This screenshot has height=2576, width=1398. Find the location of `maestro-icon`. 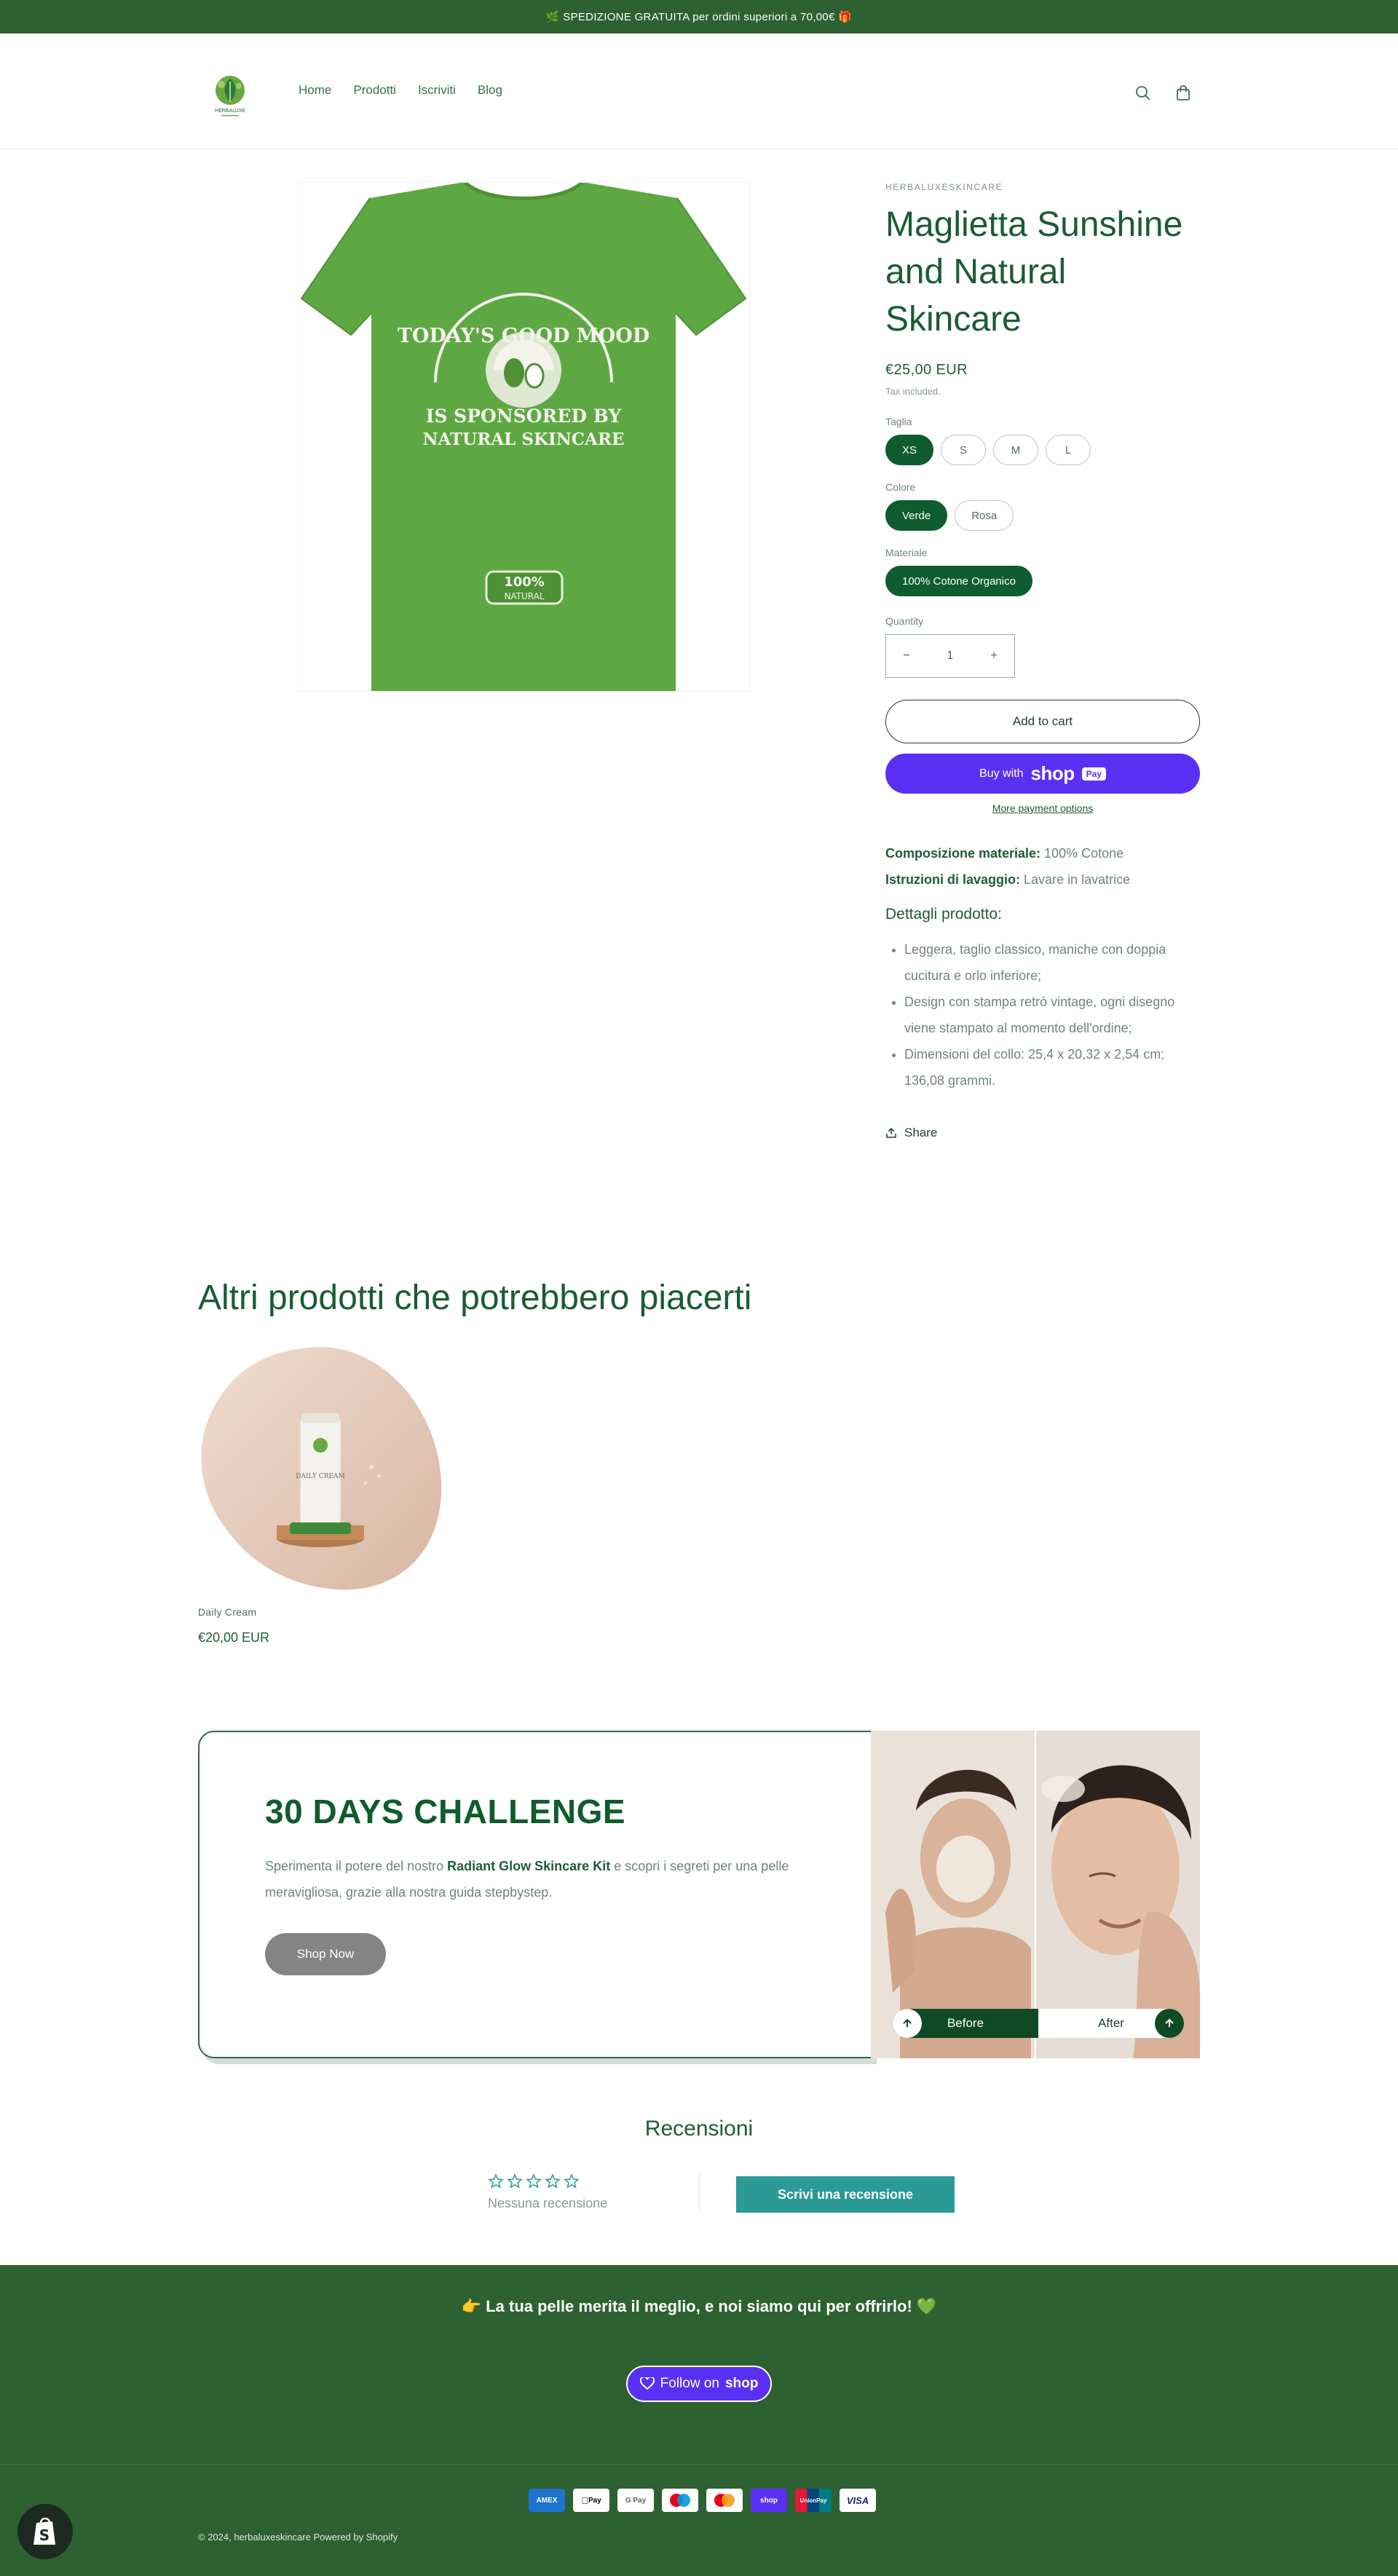

maestro-icon is located at coordinates (680, 2500).